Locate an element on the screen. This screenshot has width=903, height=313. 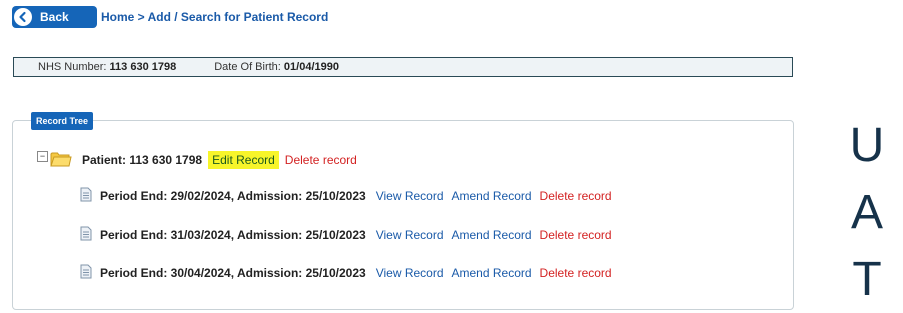
chevron-left-icon is located at coordinates (23, 17).